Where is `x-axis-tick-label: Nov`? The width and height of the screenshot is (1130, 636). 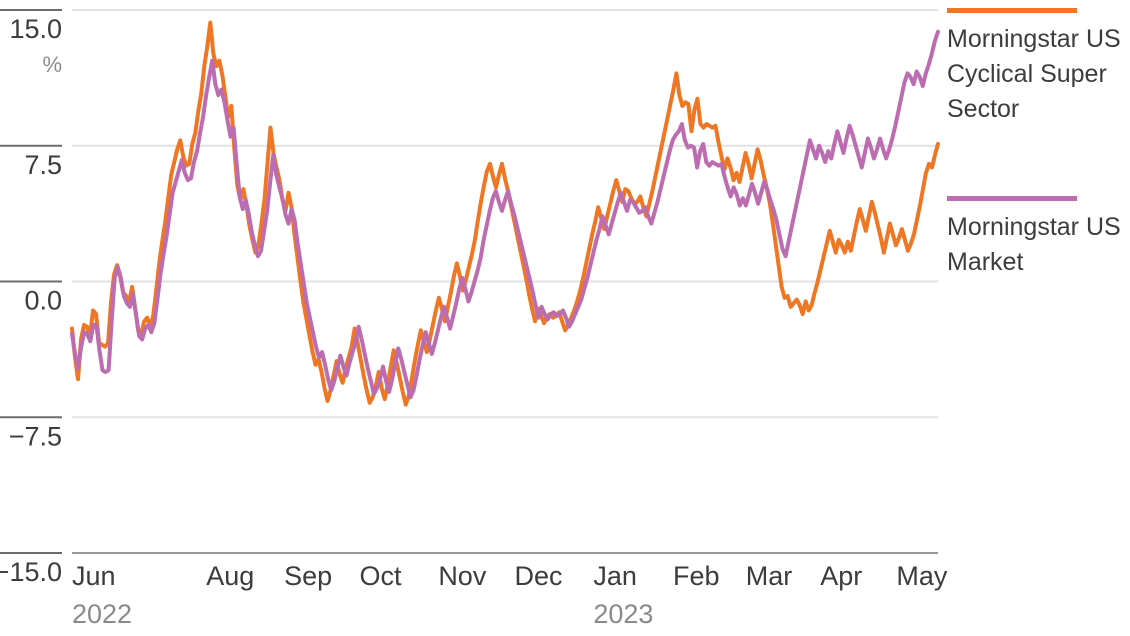
x-axis-tick-label: Nov is located at coordinates (462, 576).